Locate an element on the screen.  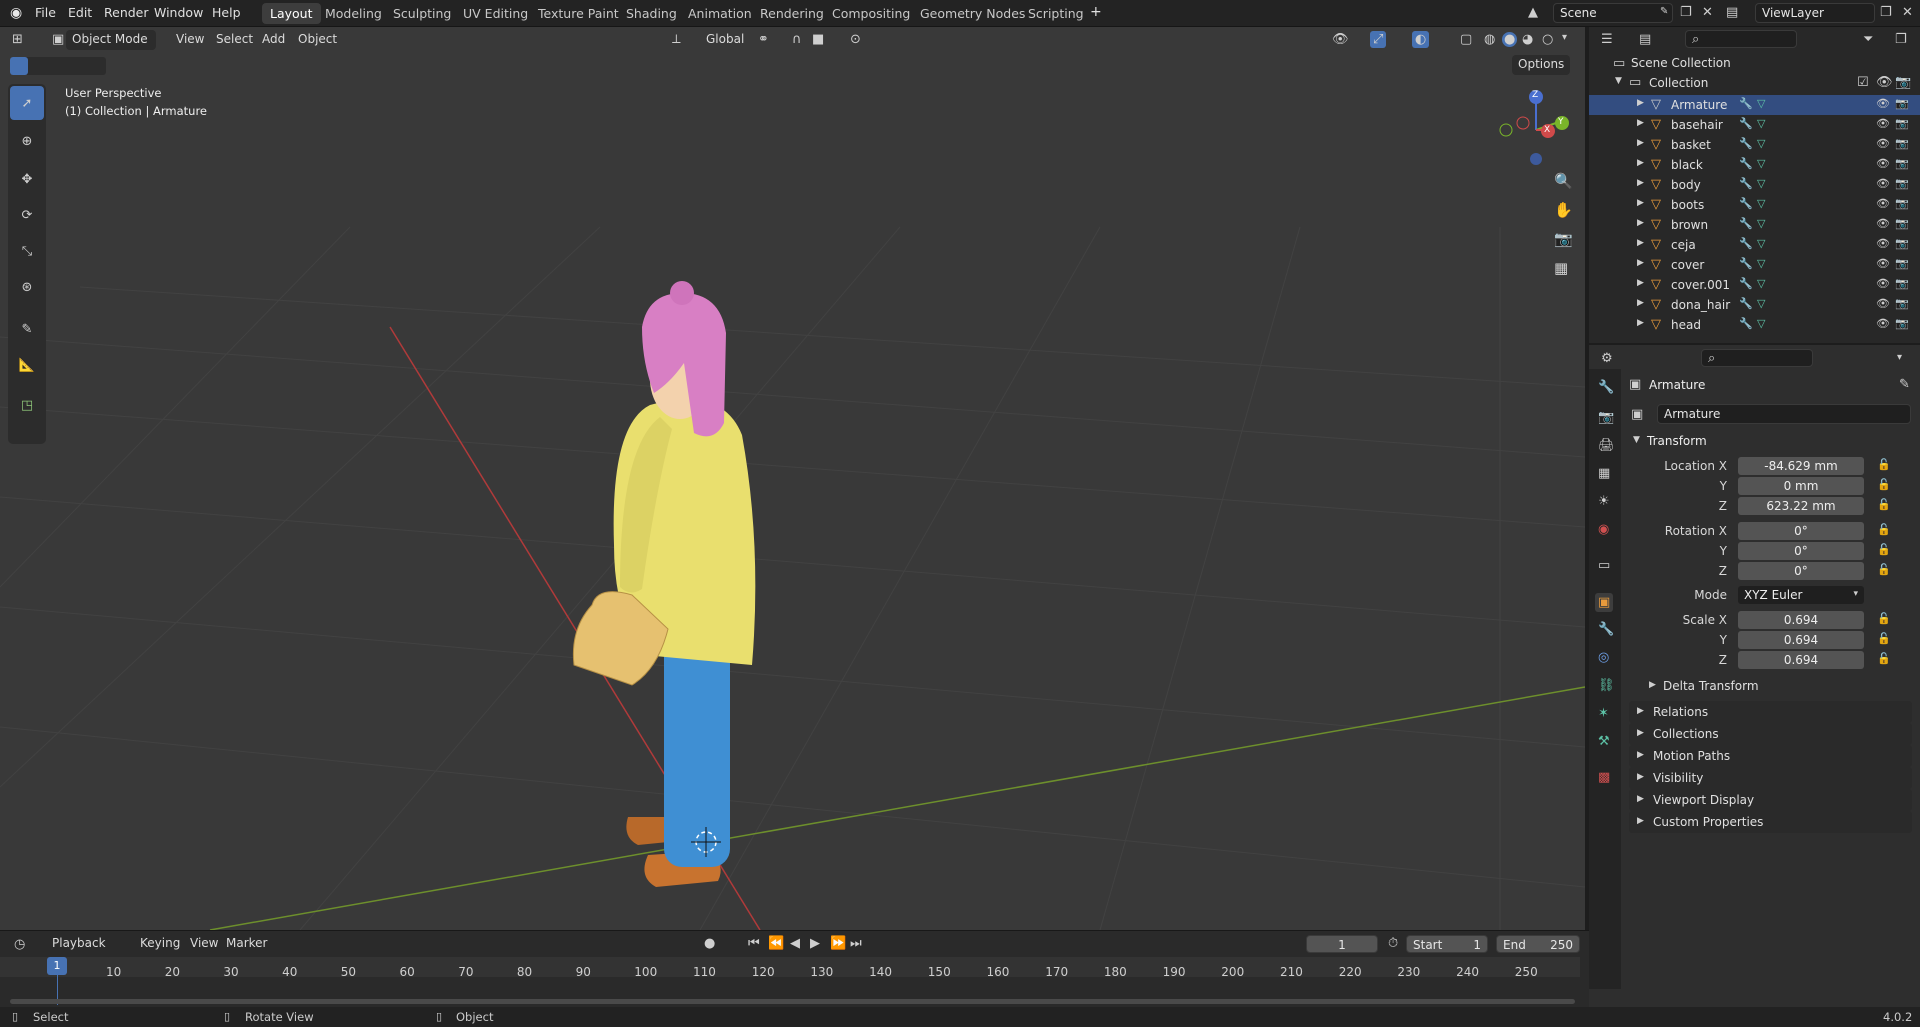
select-box-tool: ➚ is located at coordinates (27, 103).